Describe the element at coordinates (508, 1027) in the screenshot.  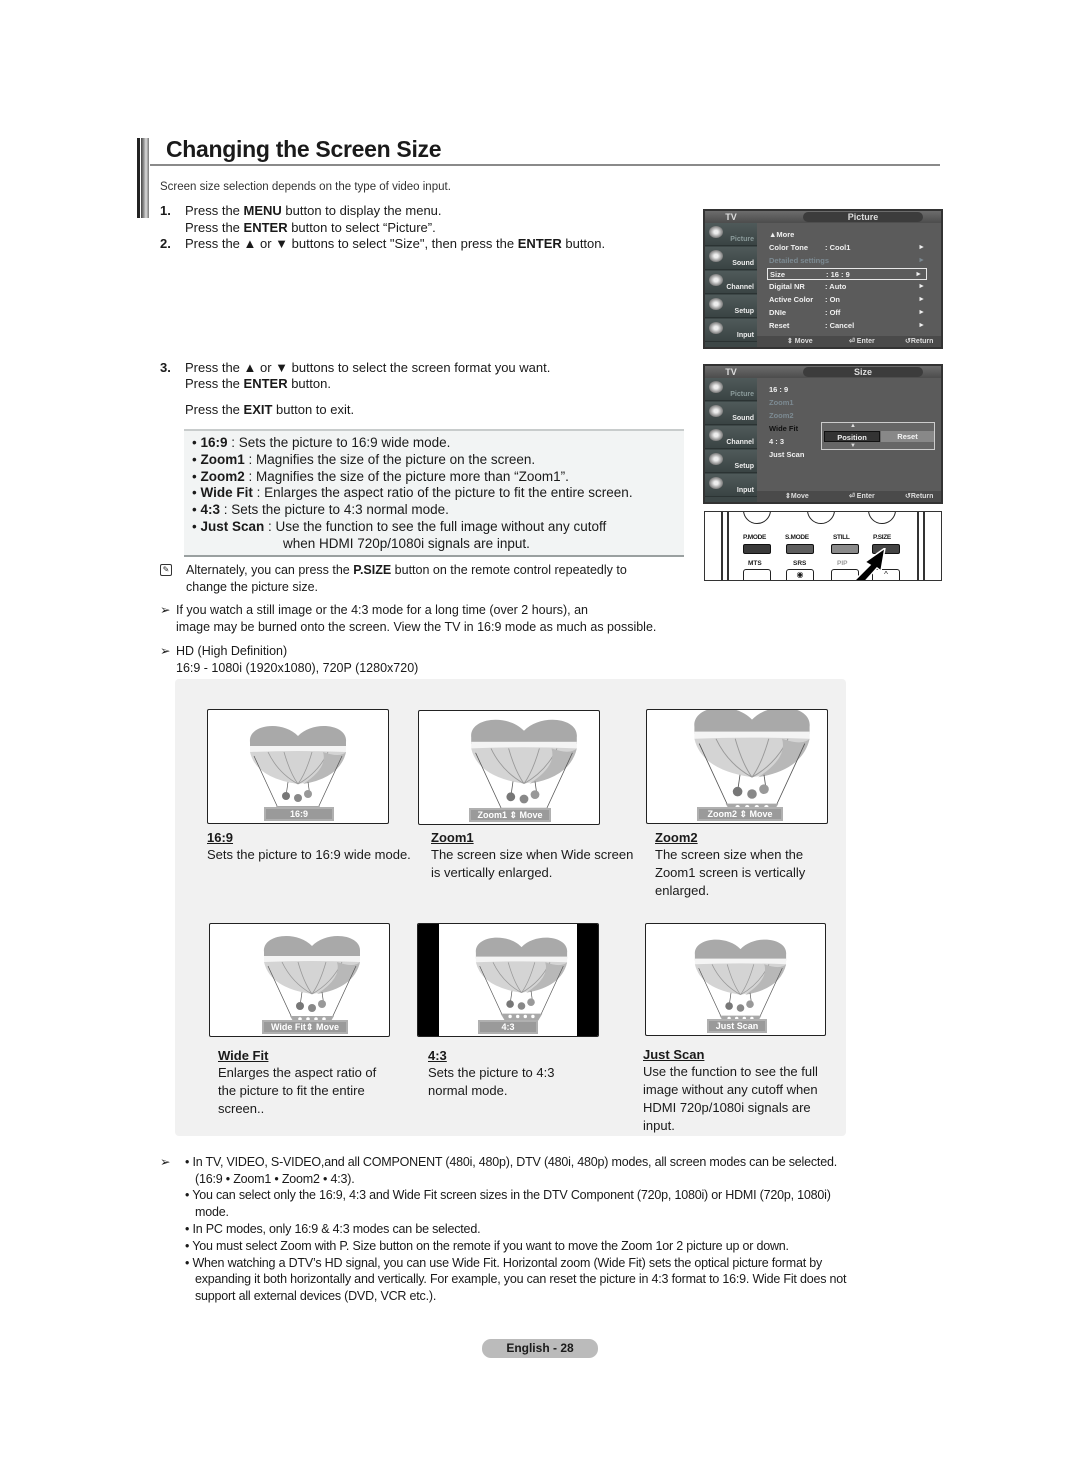
I see `mode-label-bar: 4:3` at that location.